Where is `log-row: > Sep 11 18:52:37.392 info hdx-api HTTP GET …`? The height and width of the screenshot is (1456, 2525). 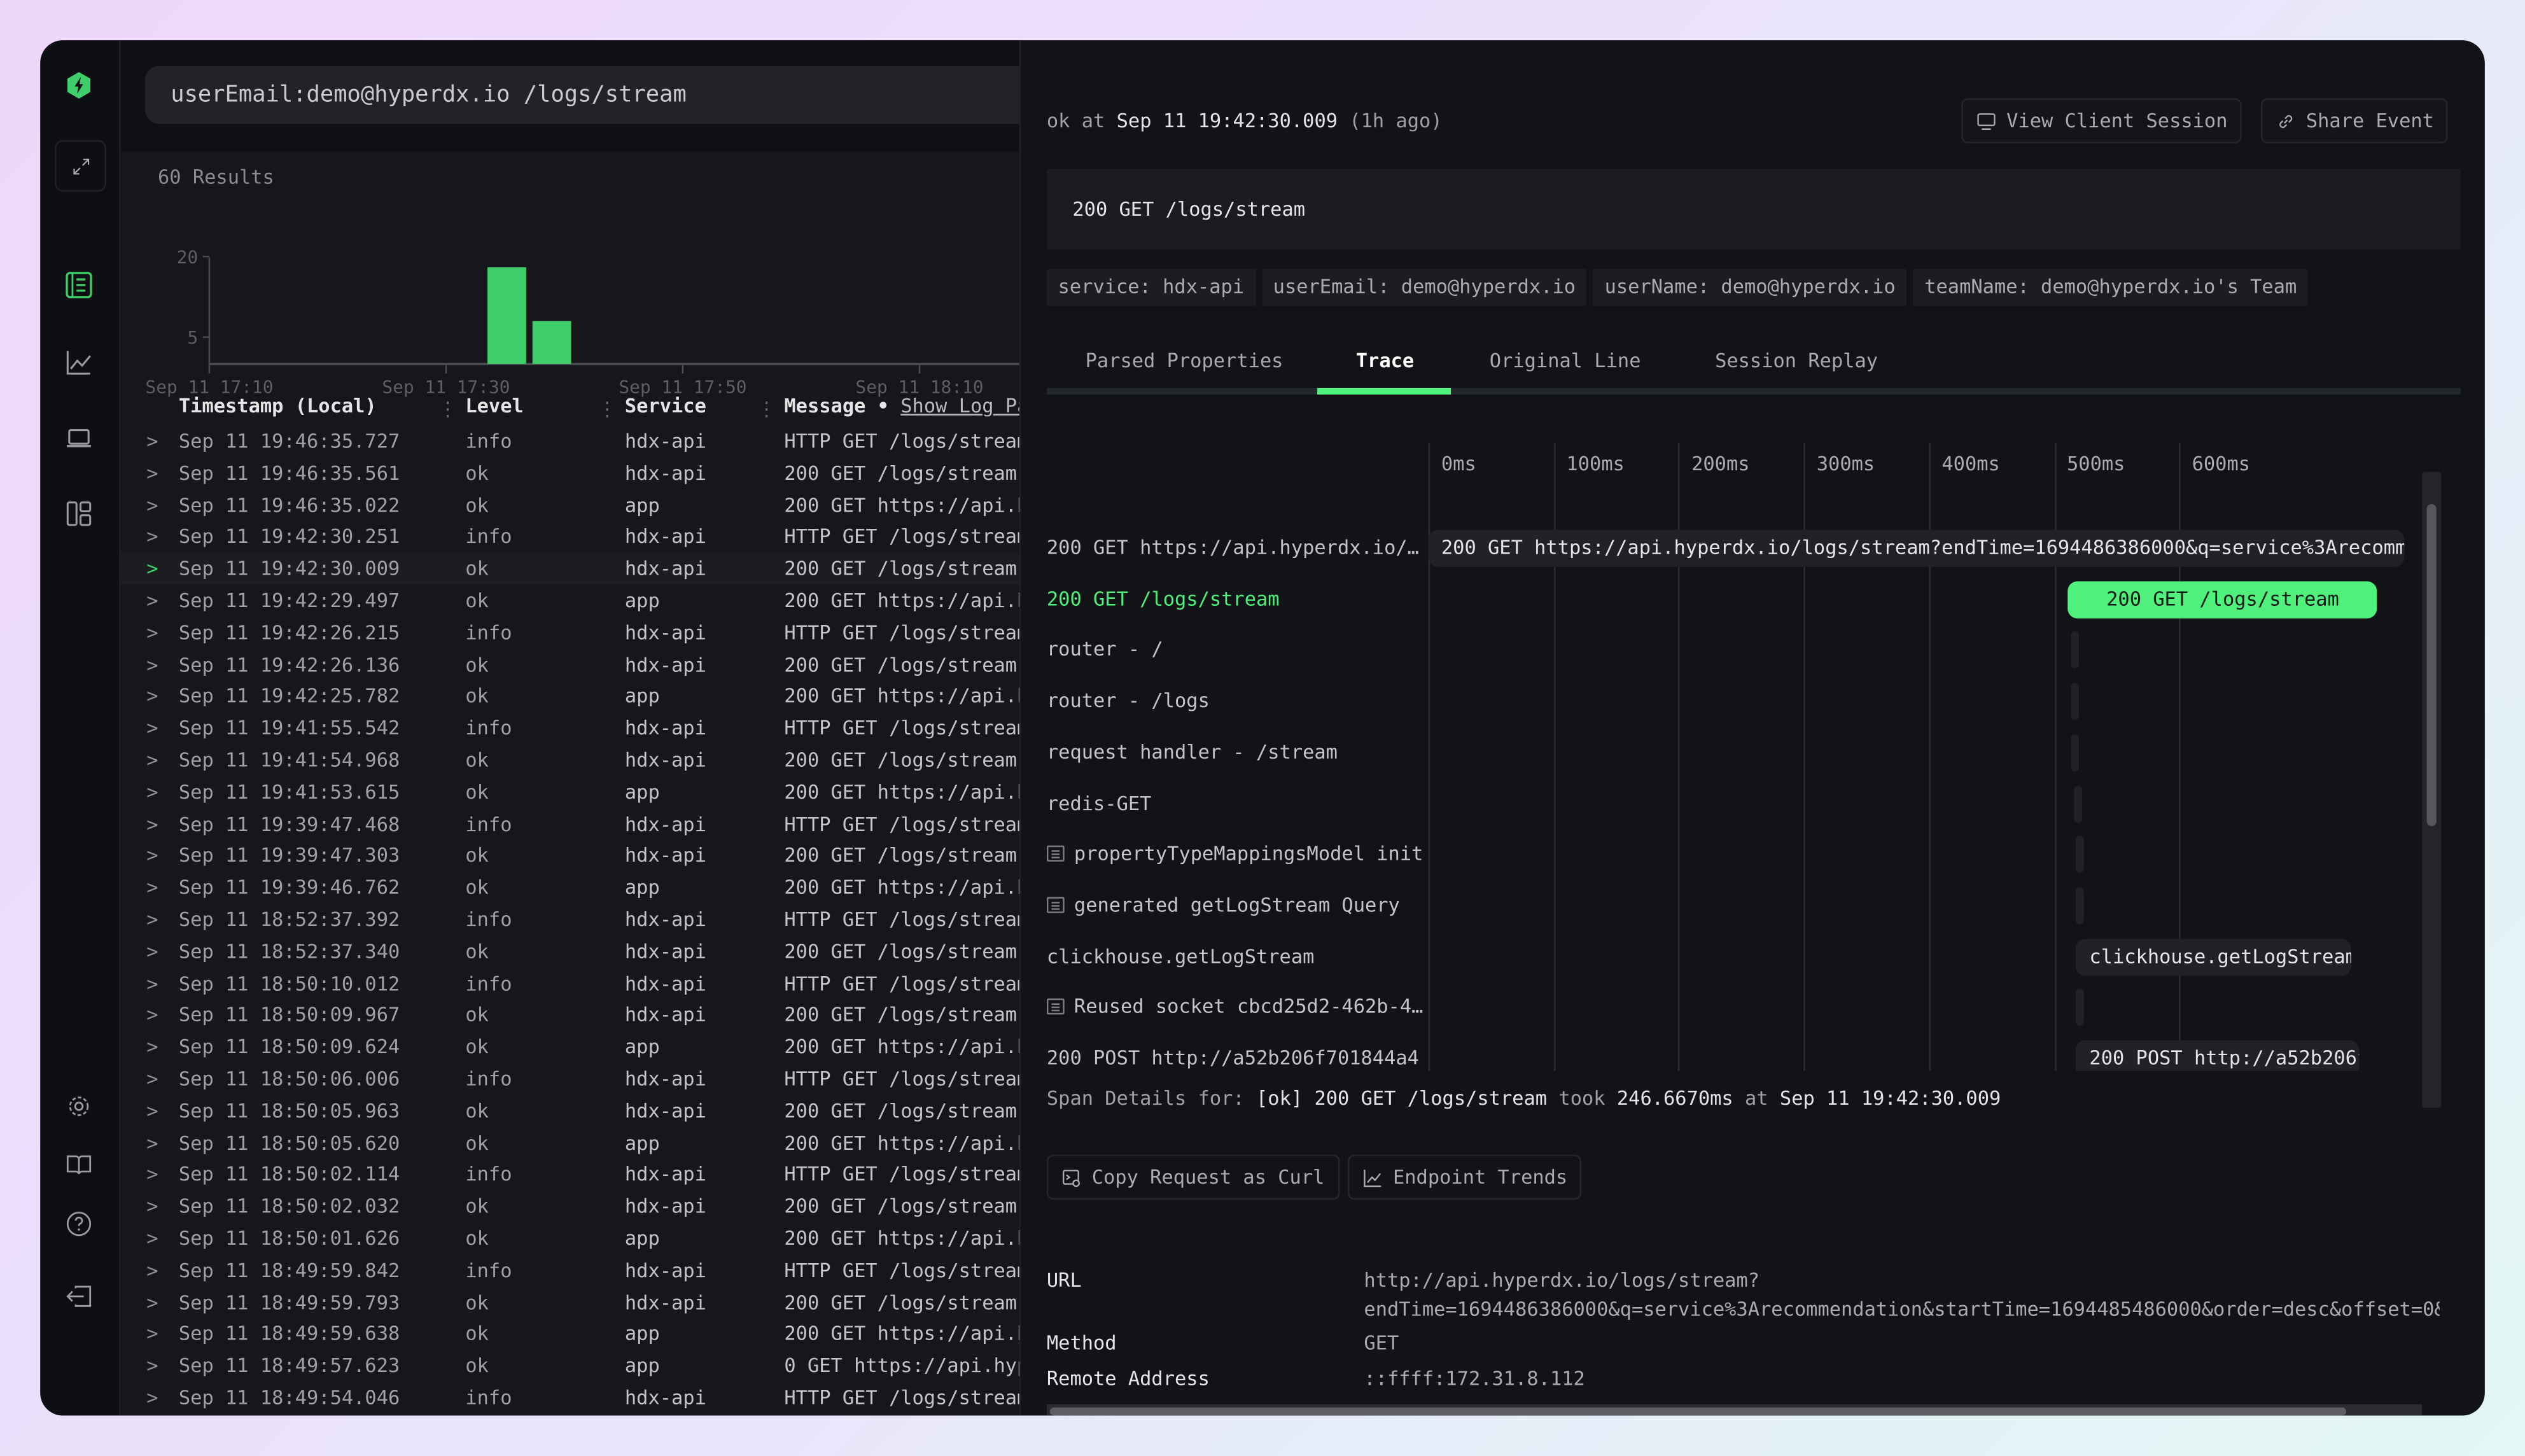 log-row: > Sep 11 18:52:37.392 info hdx-api HTTP GET … is located at coordinates (570, 919).